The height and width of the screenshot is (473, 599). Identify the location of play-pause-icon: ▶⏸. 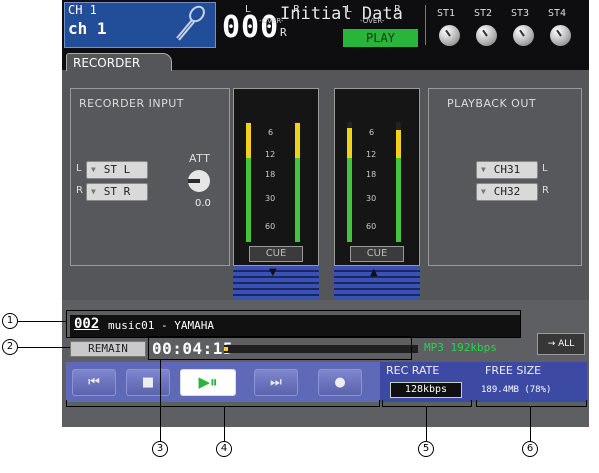
(208, 382).